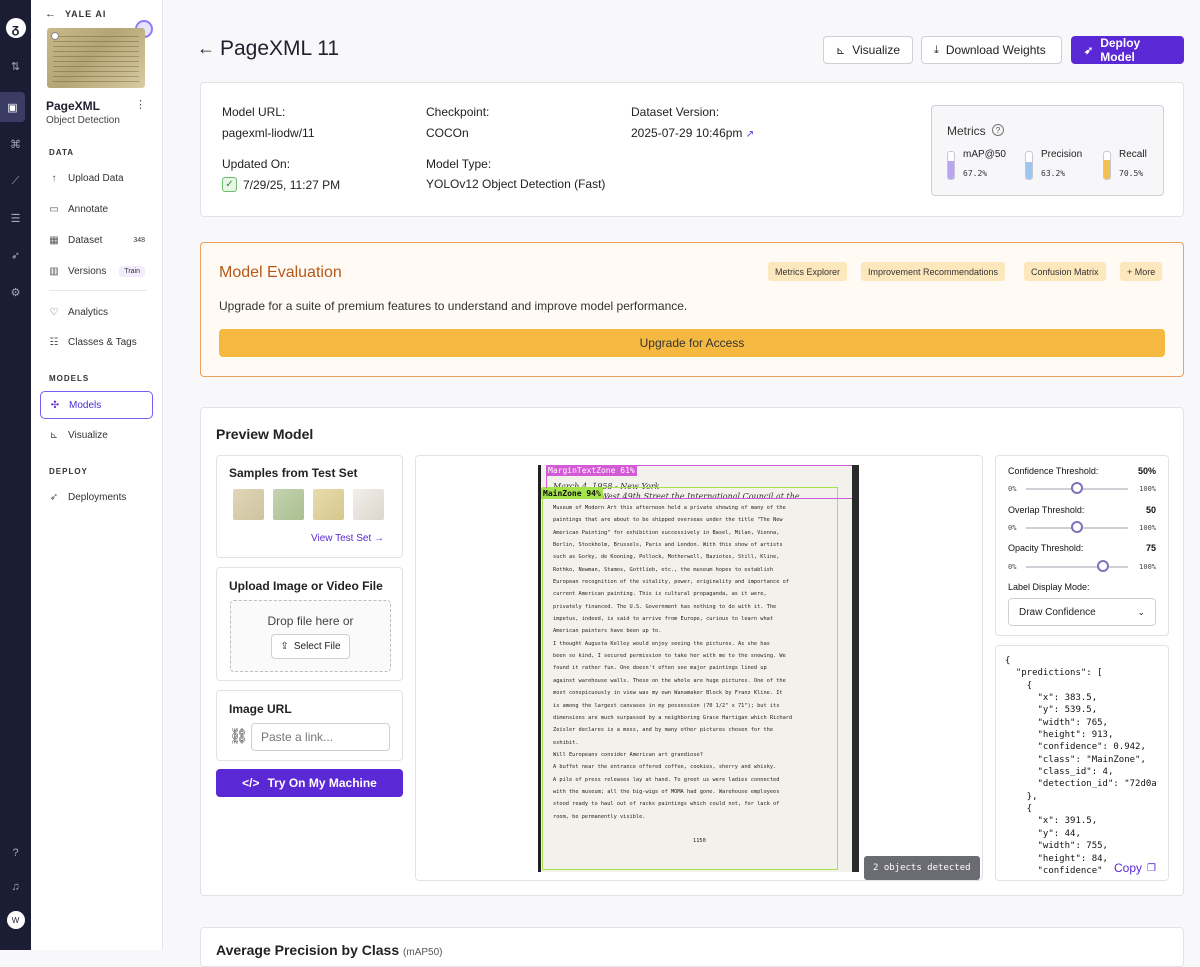  Describe the element at coordinates (320, 737) in the screenshot. I see `image-url-input` at that location.